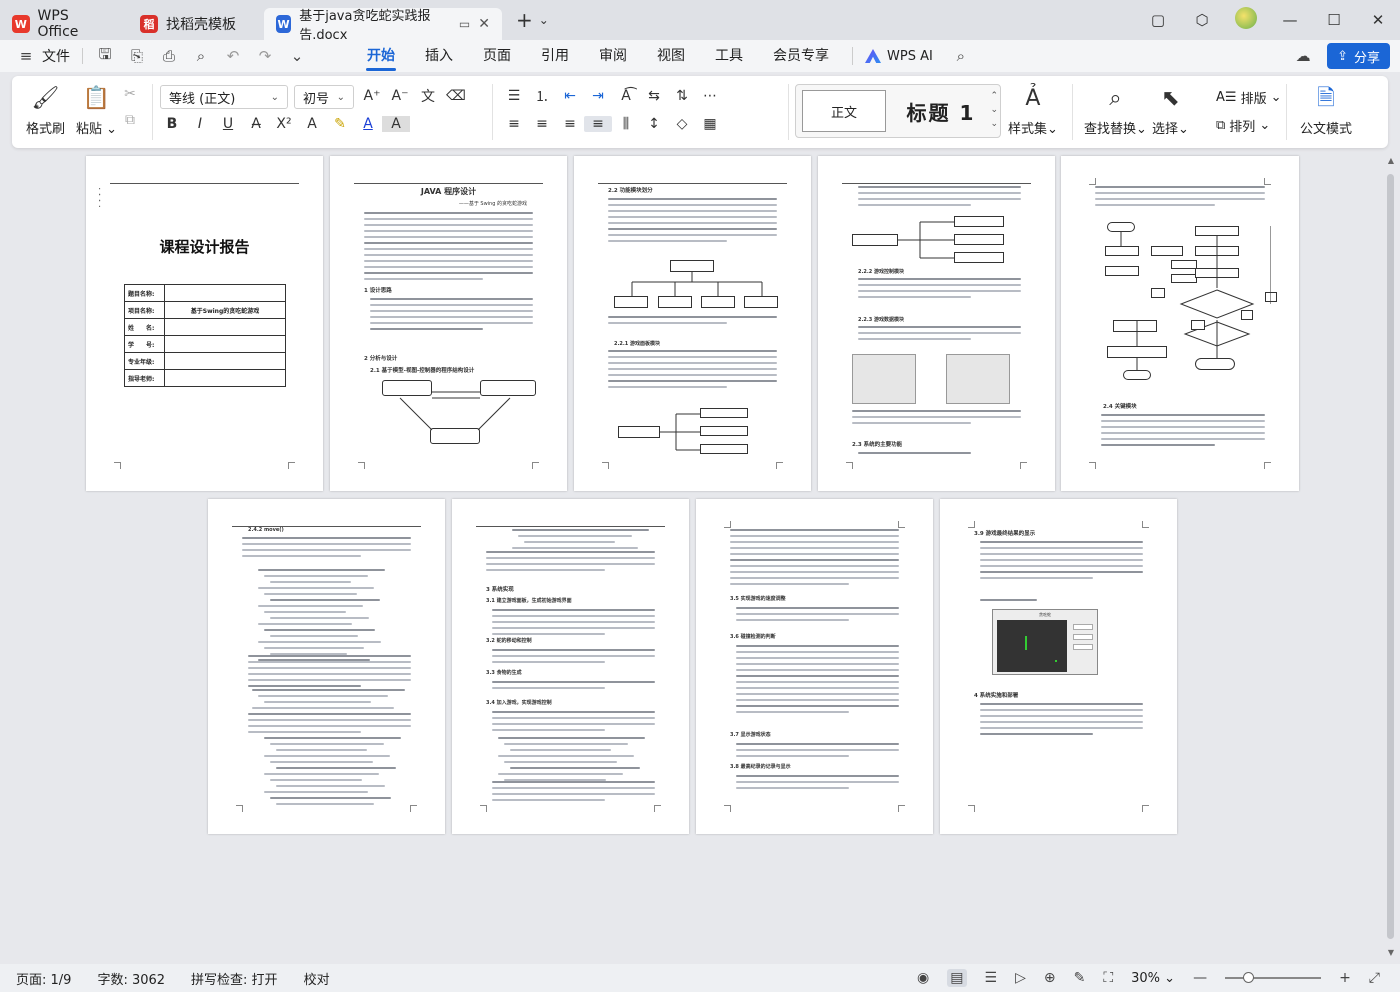 The width and height of the screenshot is (1400, 992). What do you see at coordinates (671, 56) in the screenshot?
I see `tab-view: 视图` at bounding box center [671, 56].